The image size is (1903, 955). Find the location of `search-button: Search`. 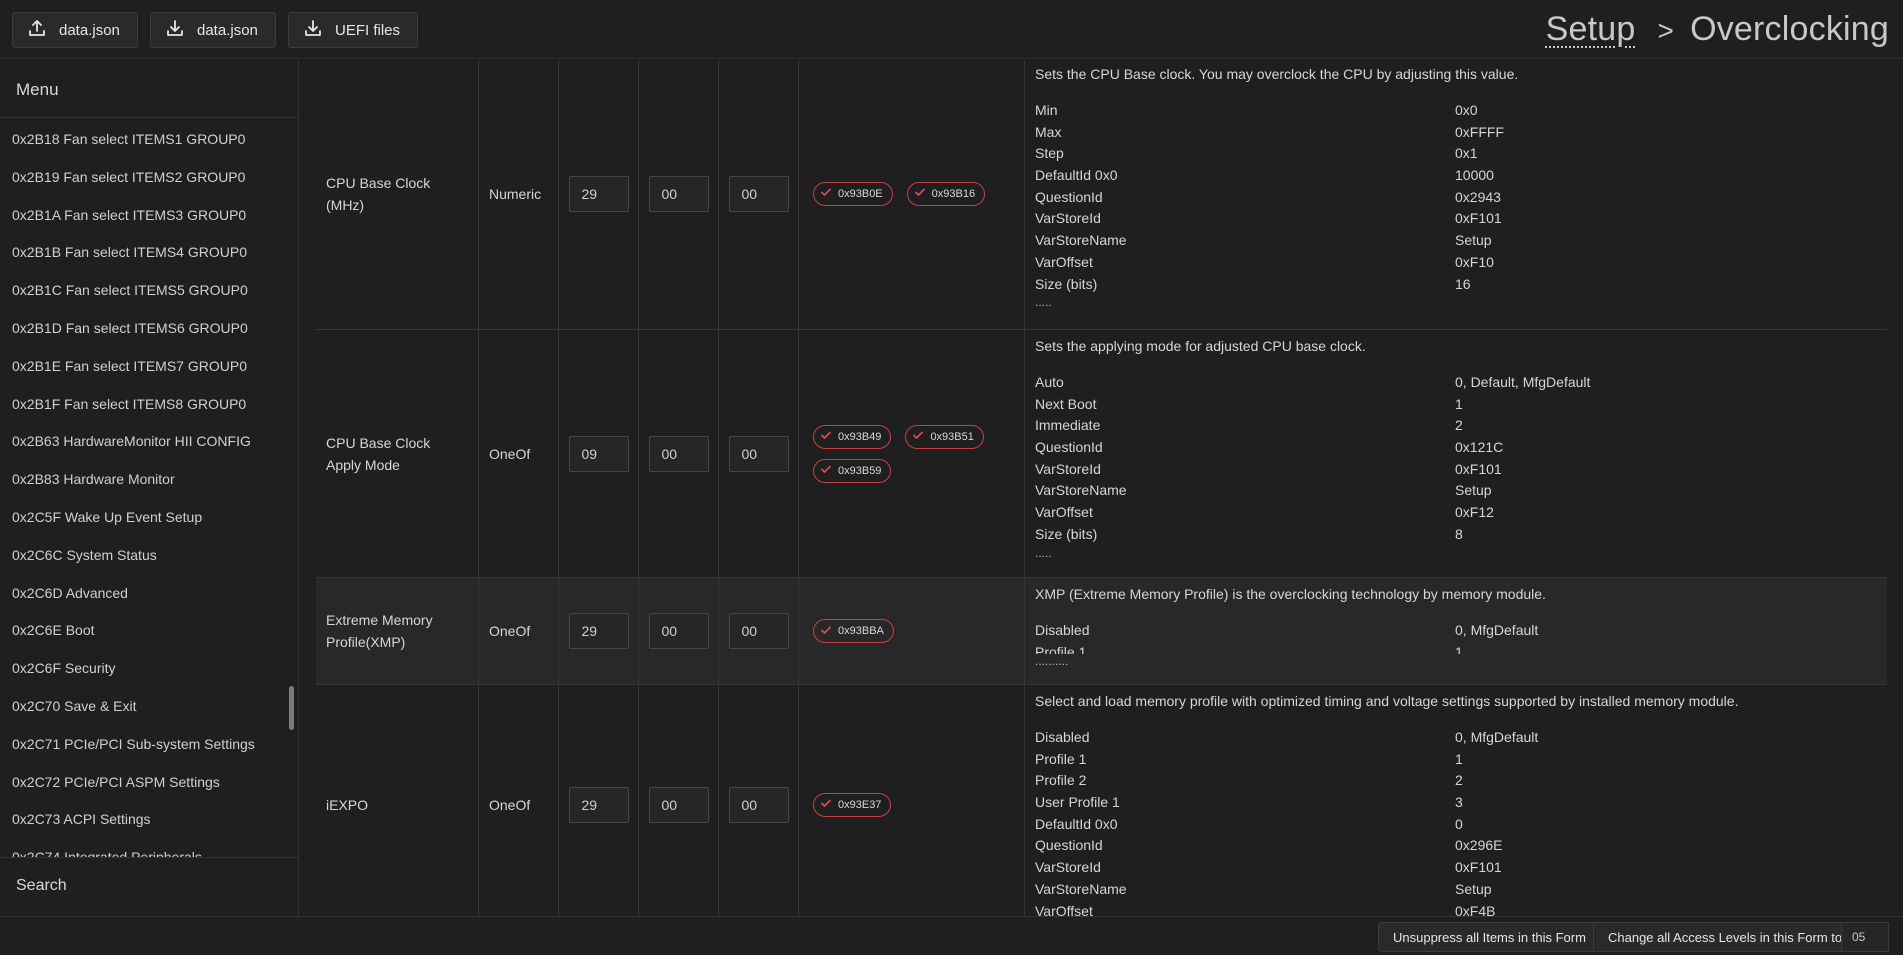

search-button: Search is located at coordinates (149, 886).